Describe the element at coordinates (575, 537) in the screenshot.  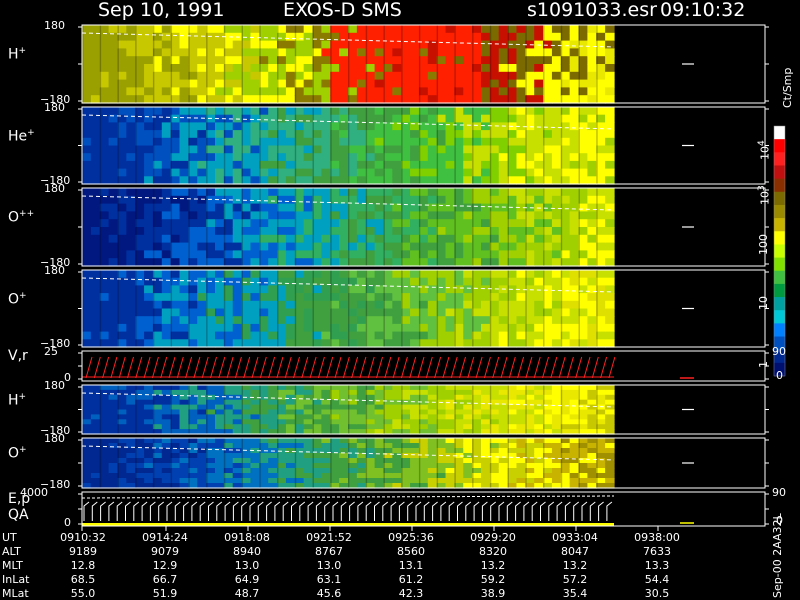
I see `cell-ut: 0933:04` at that location.